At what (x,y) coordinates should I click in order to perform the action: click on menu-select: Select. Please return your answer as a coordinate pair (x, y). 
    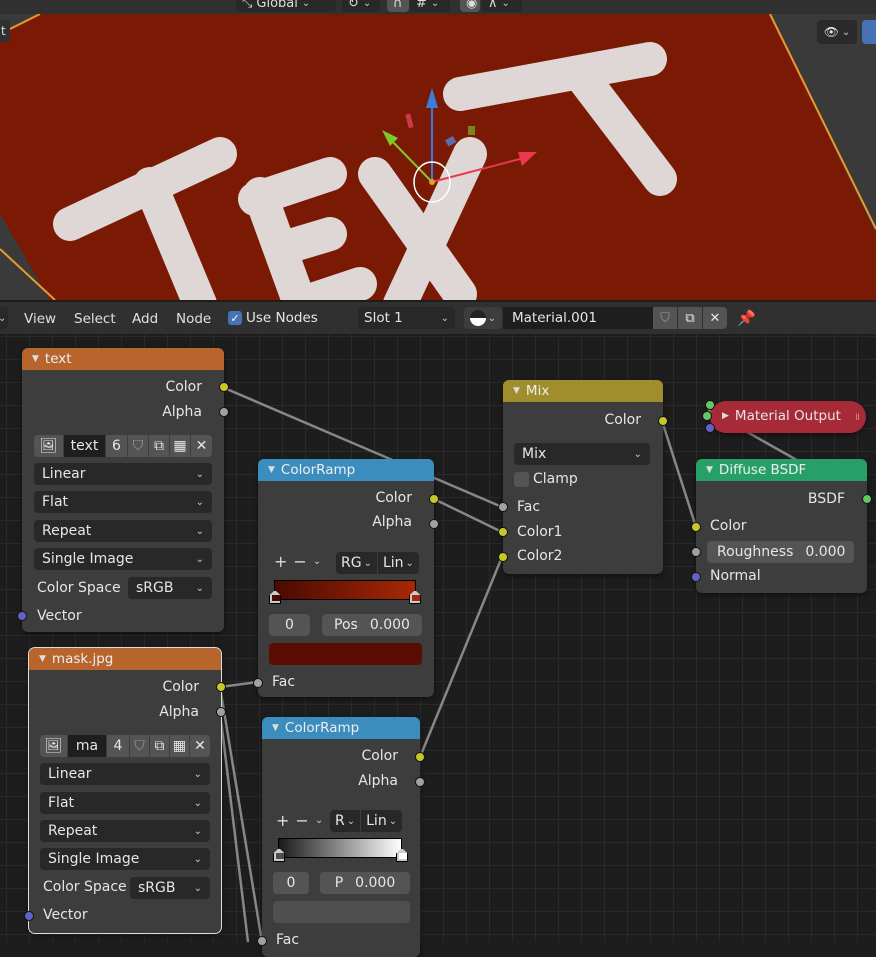
    Looking at the image, I should click on (95, 319).